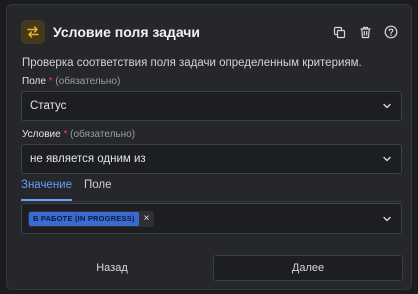 The width and height of the screenshot is (418, 294). I want to click on tab-value: Значение, so click(46, 190).